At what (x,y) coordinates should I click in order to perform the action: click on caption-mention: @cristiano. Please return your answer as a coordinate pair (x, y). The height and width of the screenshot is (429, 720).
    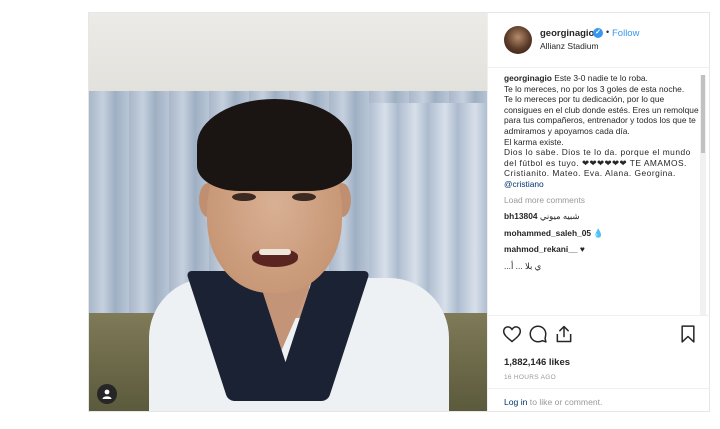
    Looking at the image, I should click on (602, 184).